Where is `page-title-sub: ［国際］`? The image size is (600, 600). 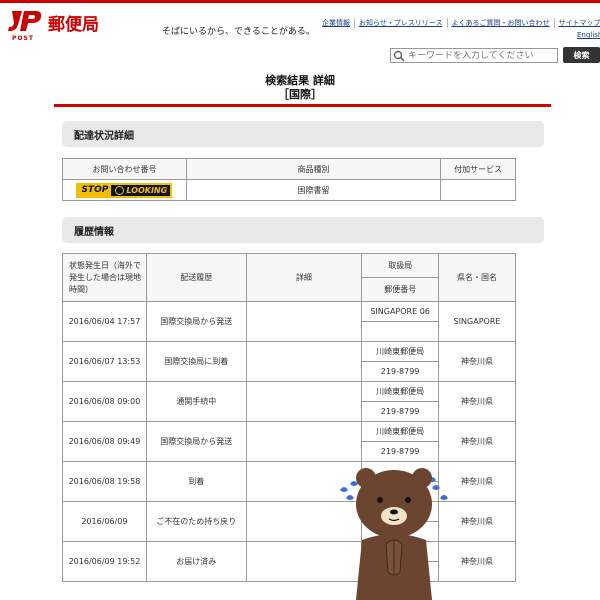
page-title-sub: ［国際］ is located at coordinates (300, 94).